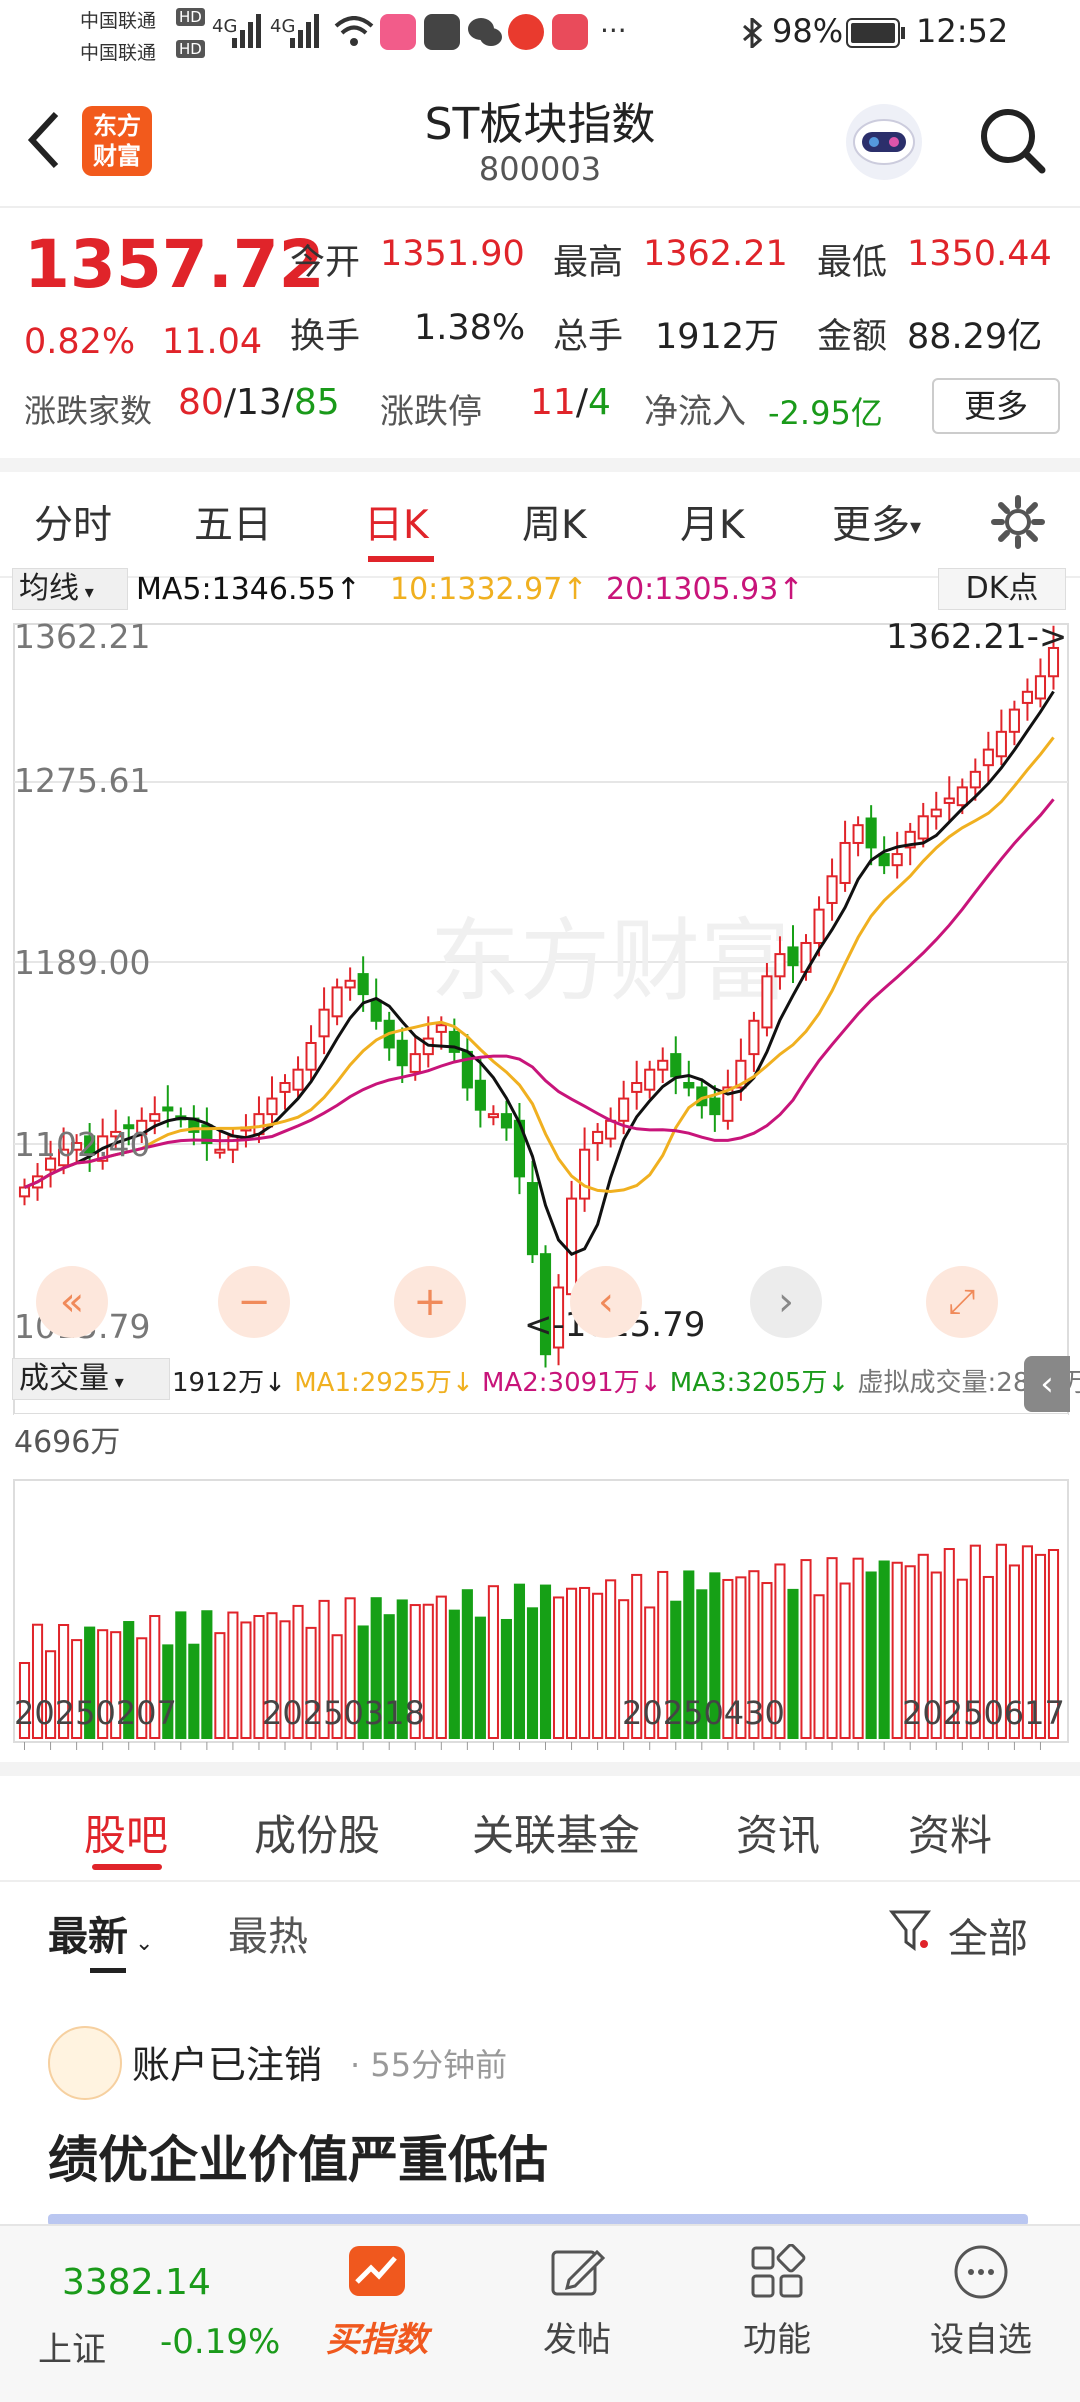  I want to click on tab-monthly-k: 月K, so click(712, 522).